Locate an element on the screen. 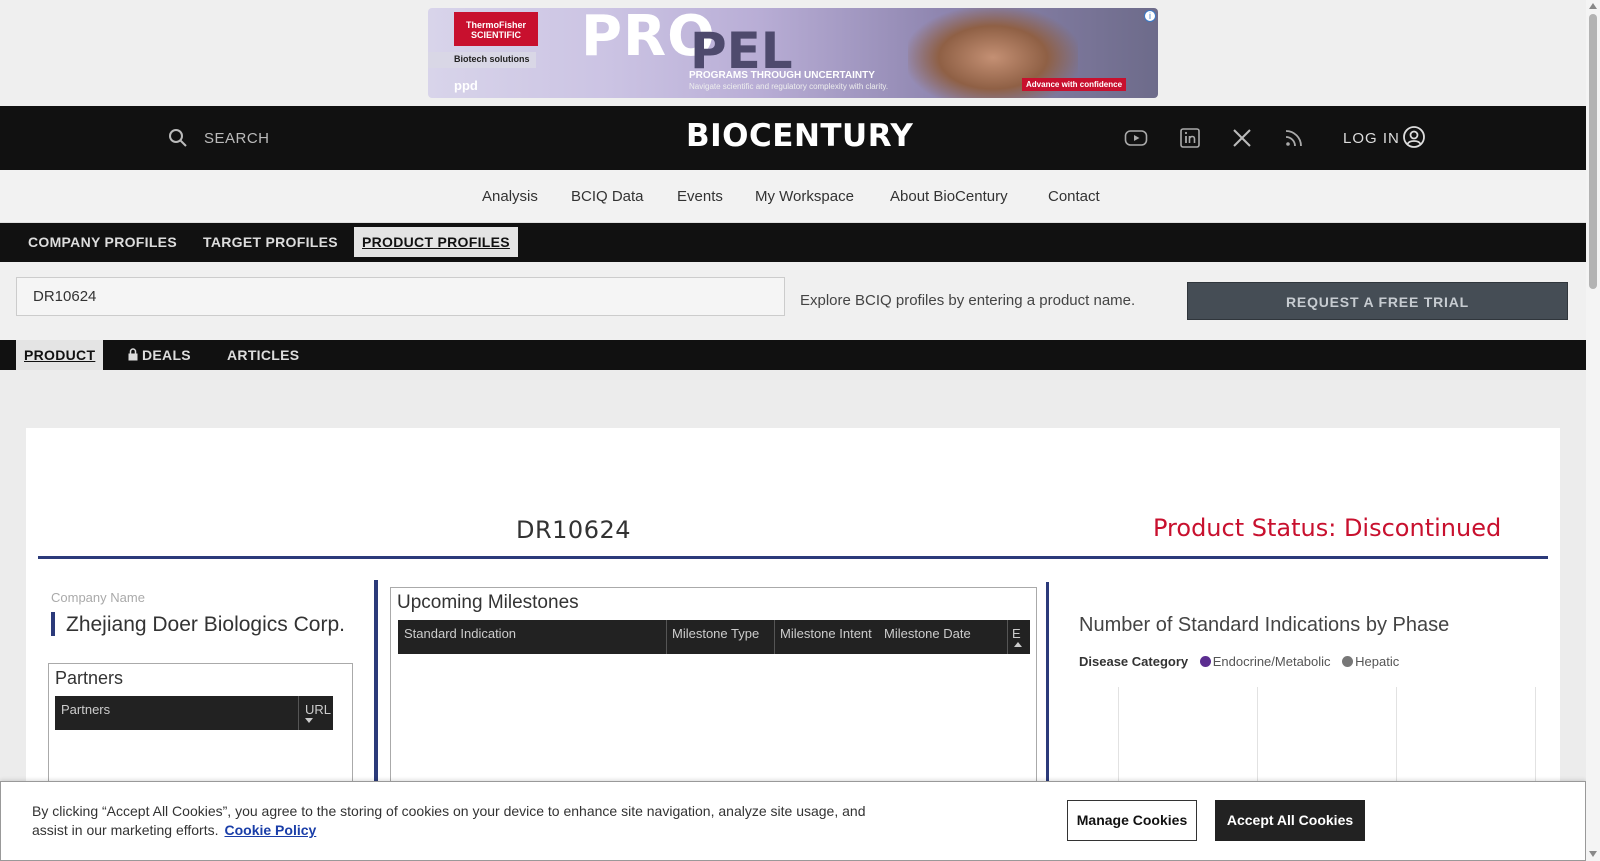 This screenshot has width=1600, height=861. accept-cookies-button: Accept All Cookies is located at coordinates (1290, 820).